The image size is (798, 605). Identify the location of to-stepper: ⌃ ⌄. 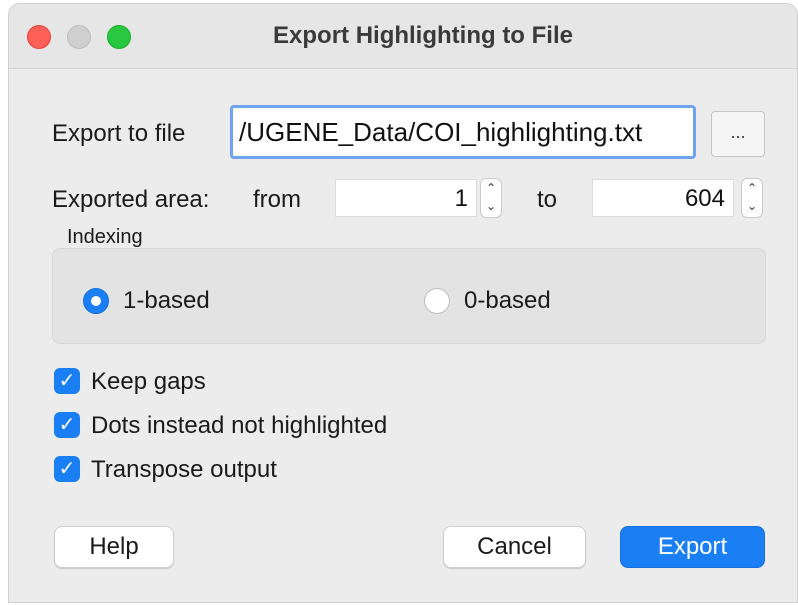
(752, 198).